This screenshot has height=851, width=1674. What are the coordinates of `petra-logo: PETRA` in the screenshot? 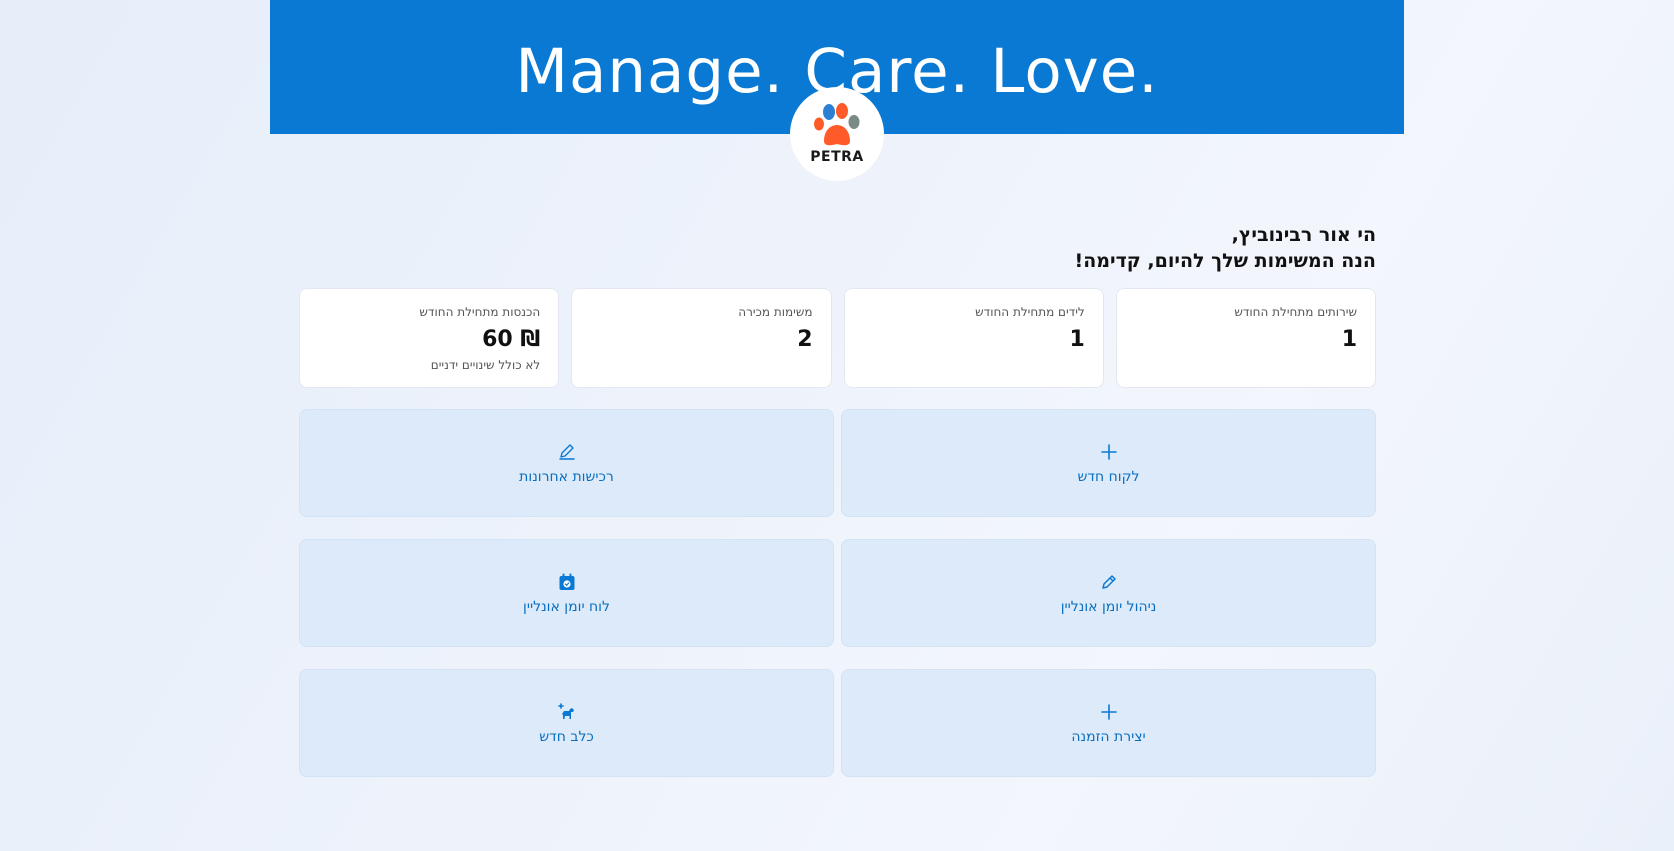 It's located at (837, 134).